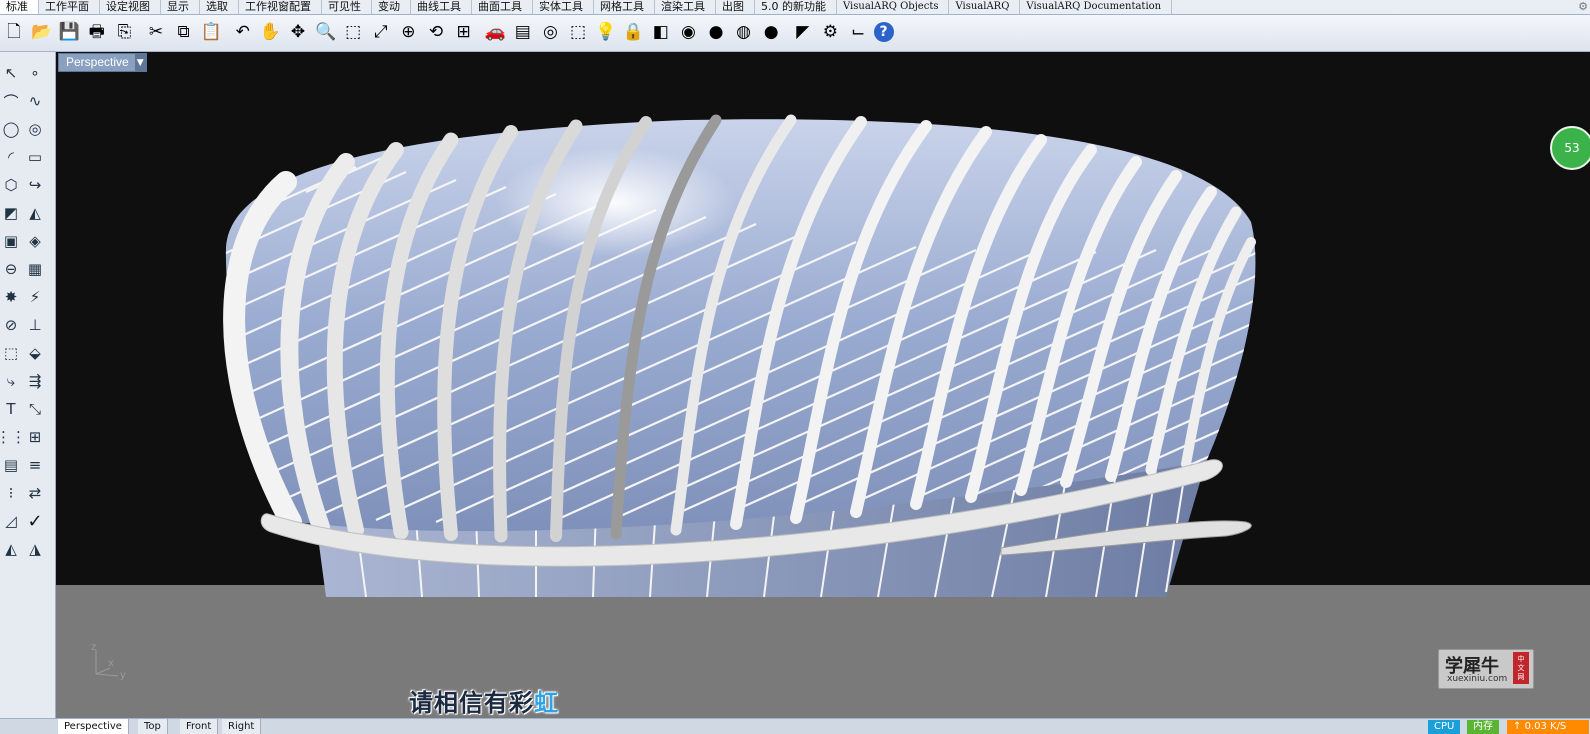 Image resolution: width=1590 pixels, height=734 pixels. What do you see at coordinates (1096, 7) in the screenshot?
I see `toolbar-tab: VisualARQ Documentation` at bounding box center [1096, 7].